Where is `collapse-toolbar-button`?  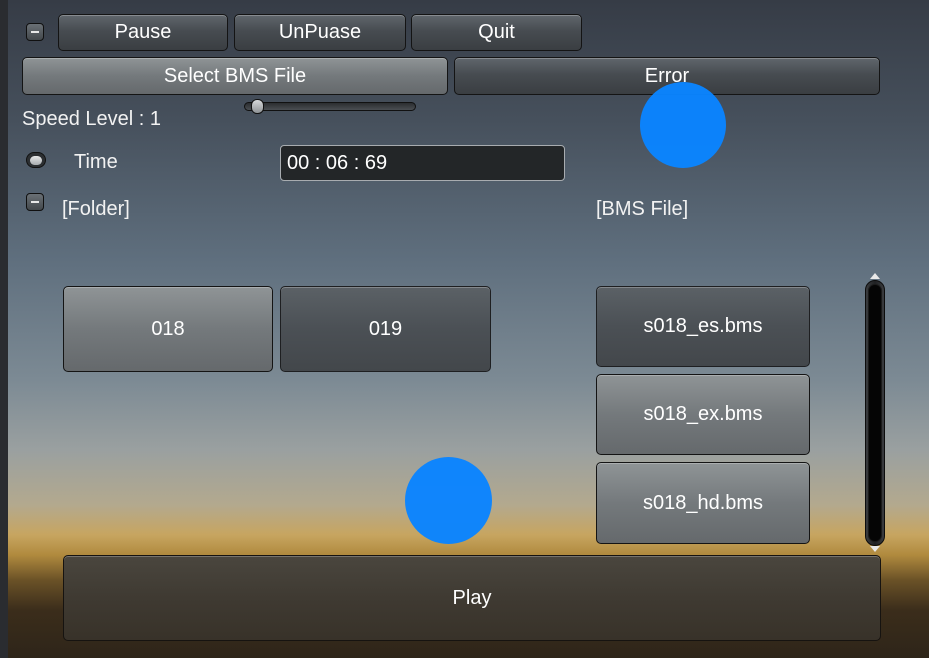 collapse-toolbar-button is located at coordinates (35, 32).